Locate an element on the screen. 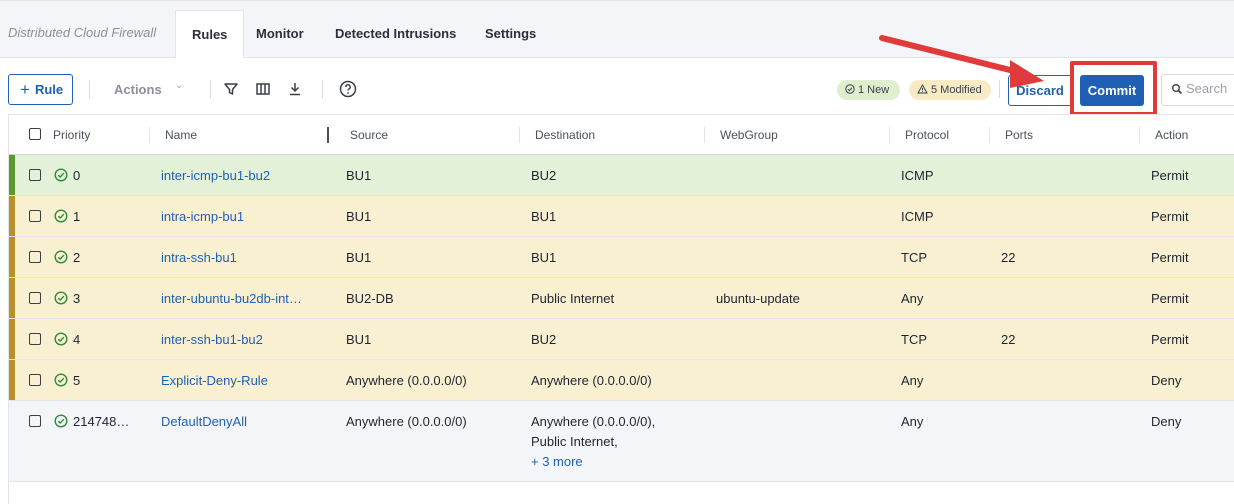  column-header-protocol: Protocol is located at coordinates (927, 135).